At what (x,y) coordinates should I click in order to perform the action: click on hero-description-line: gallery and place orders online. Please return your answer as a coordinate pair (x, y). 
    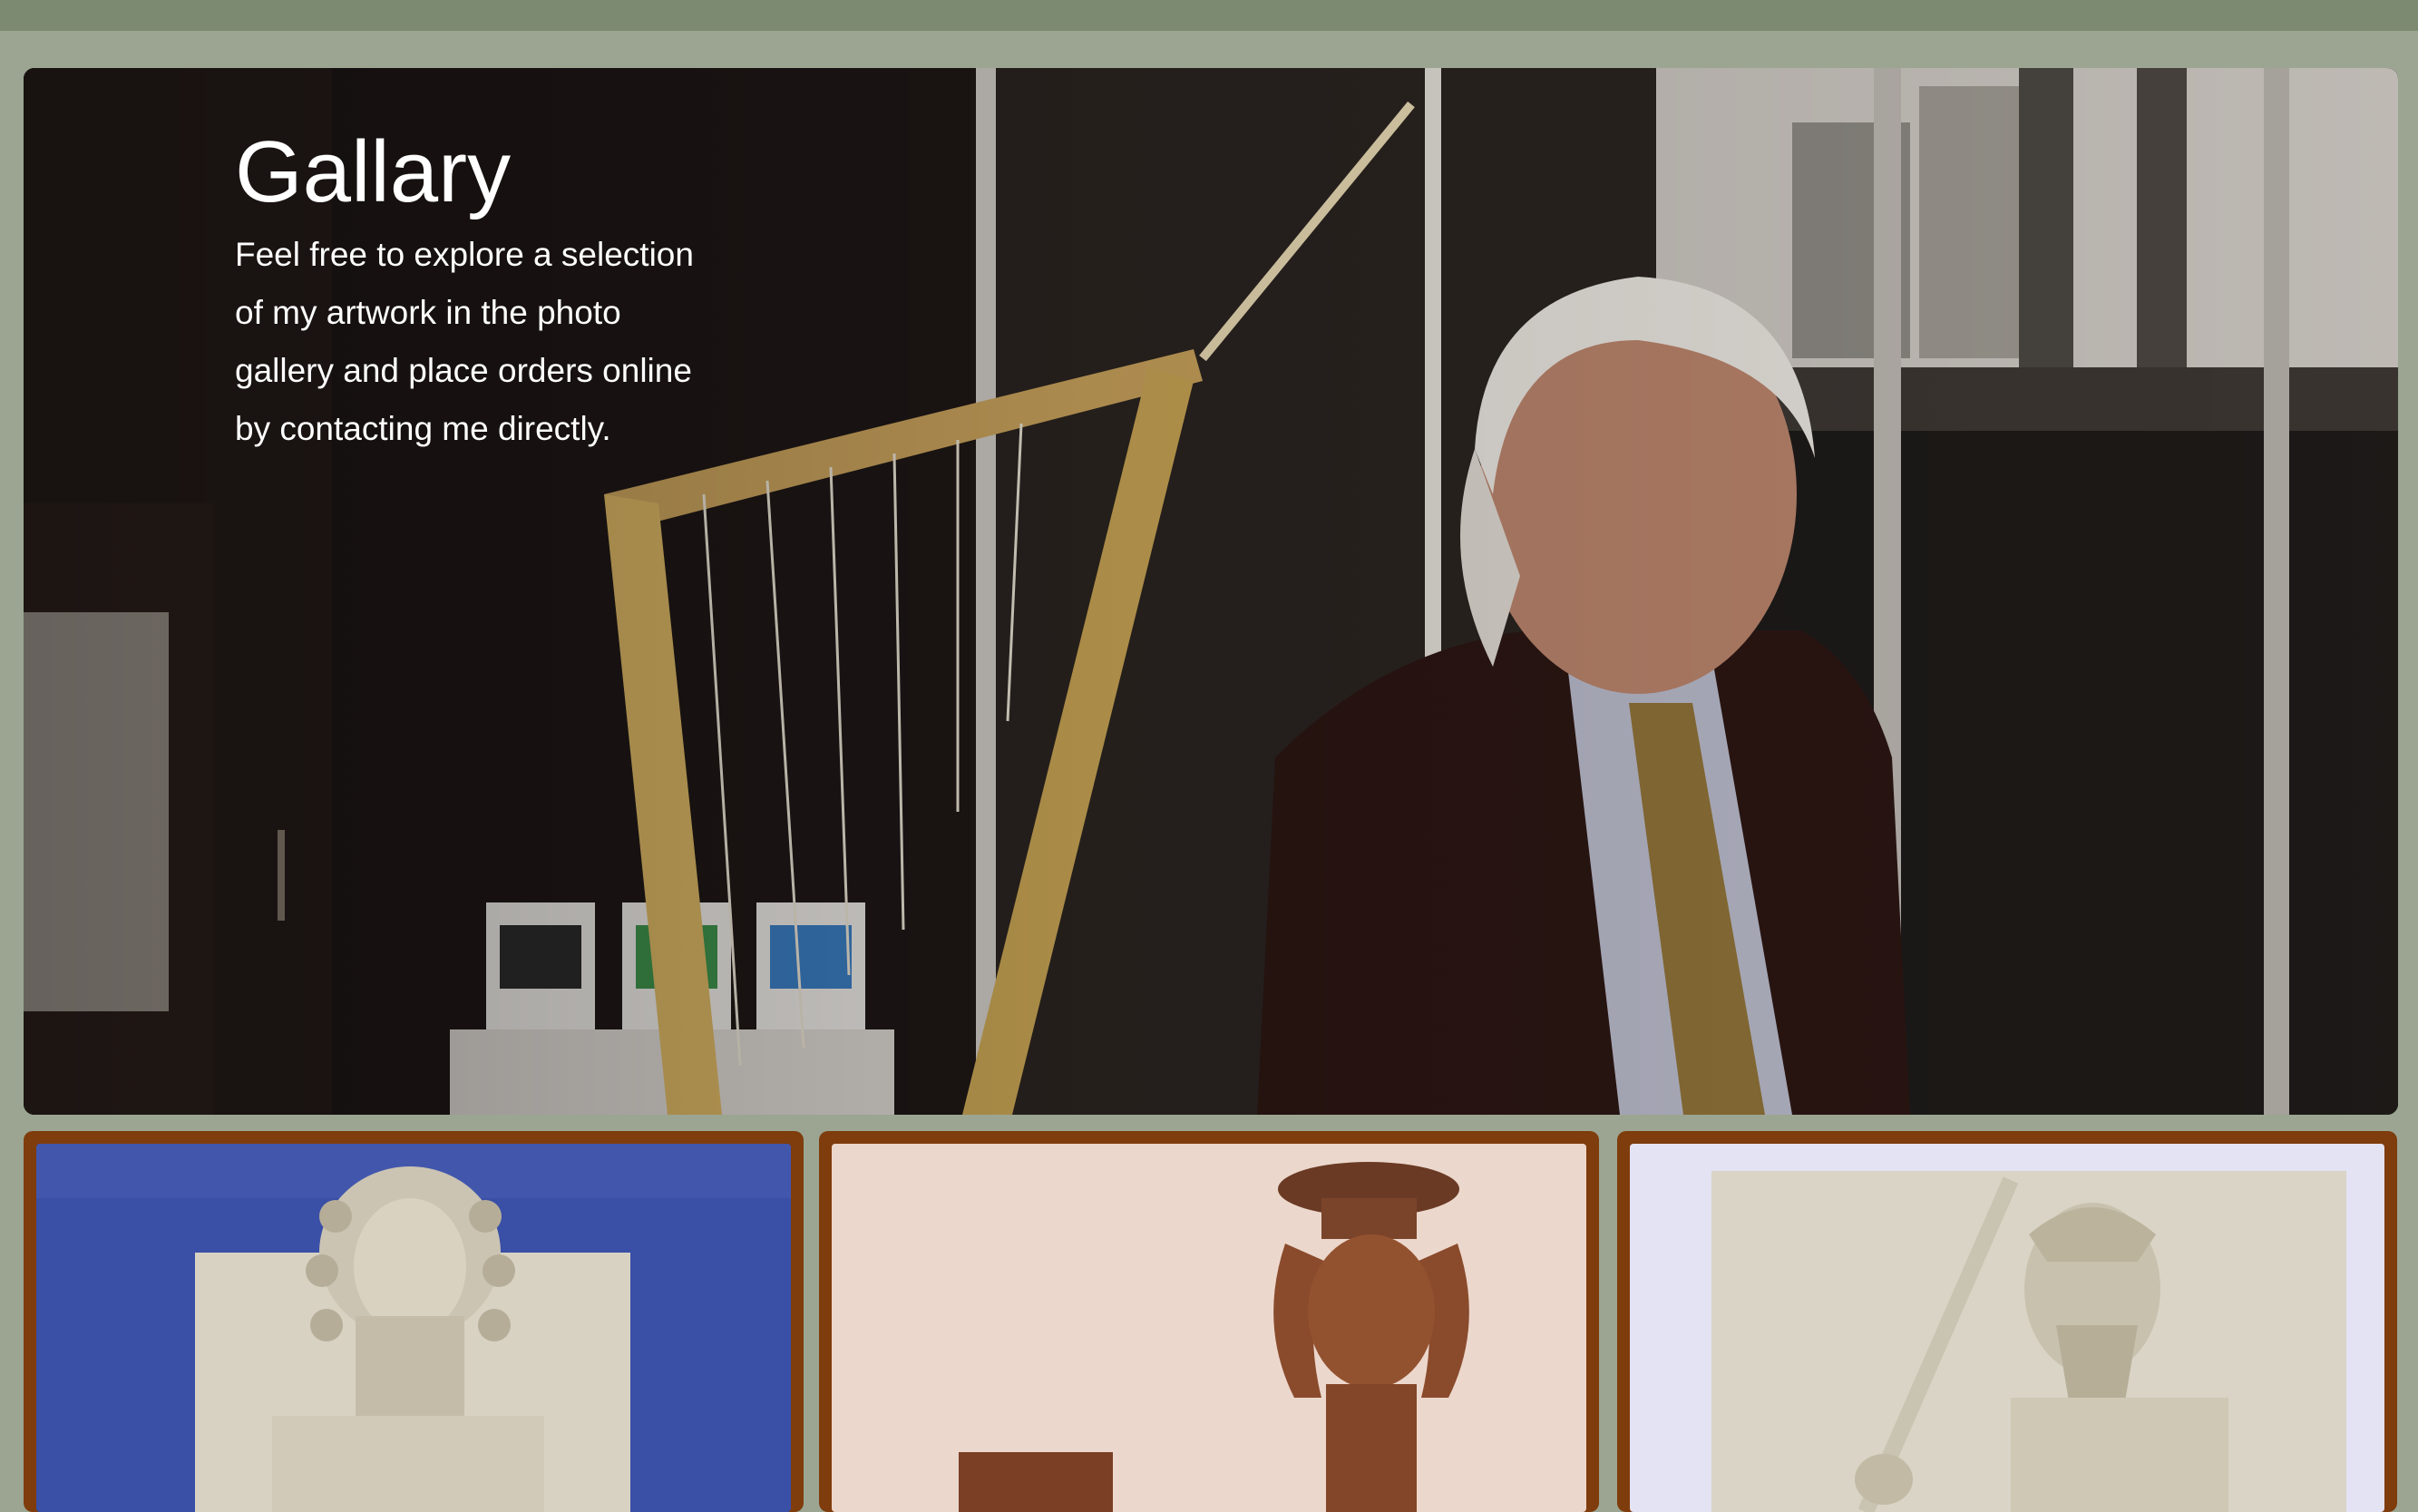
    Looking at the image, I should click on (463, 371).